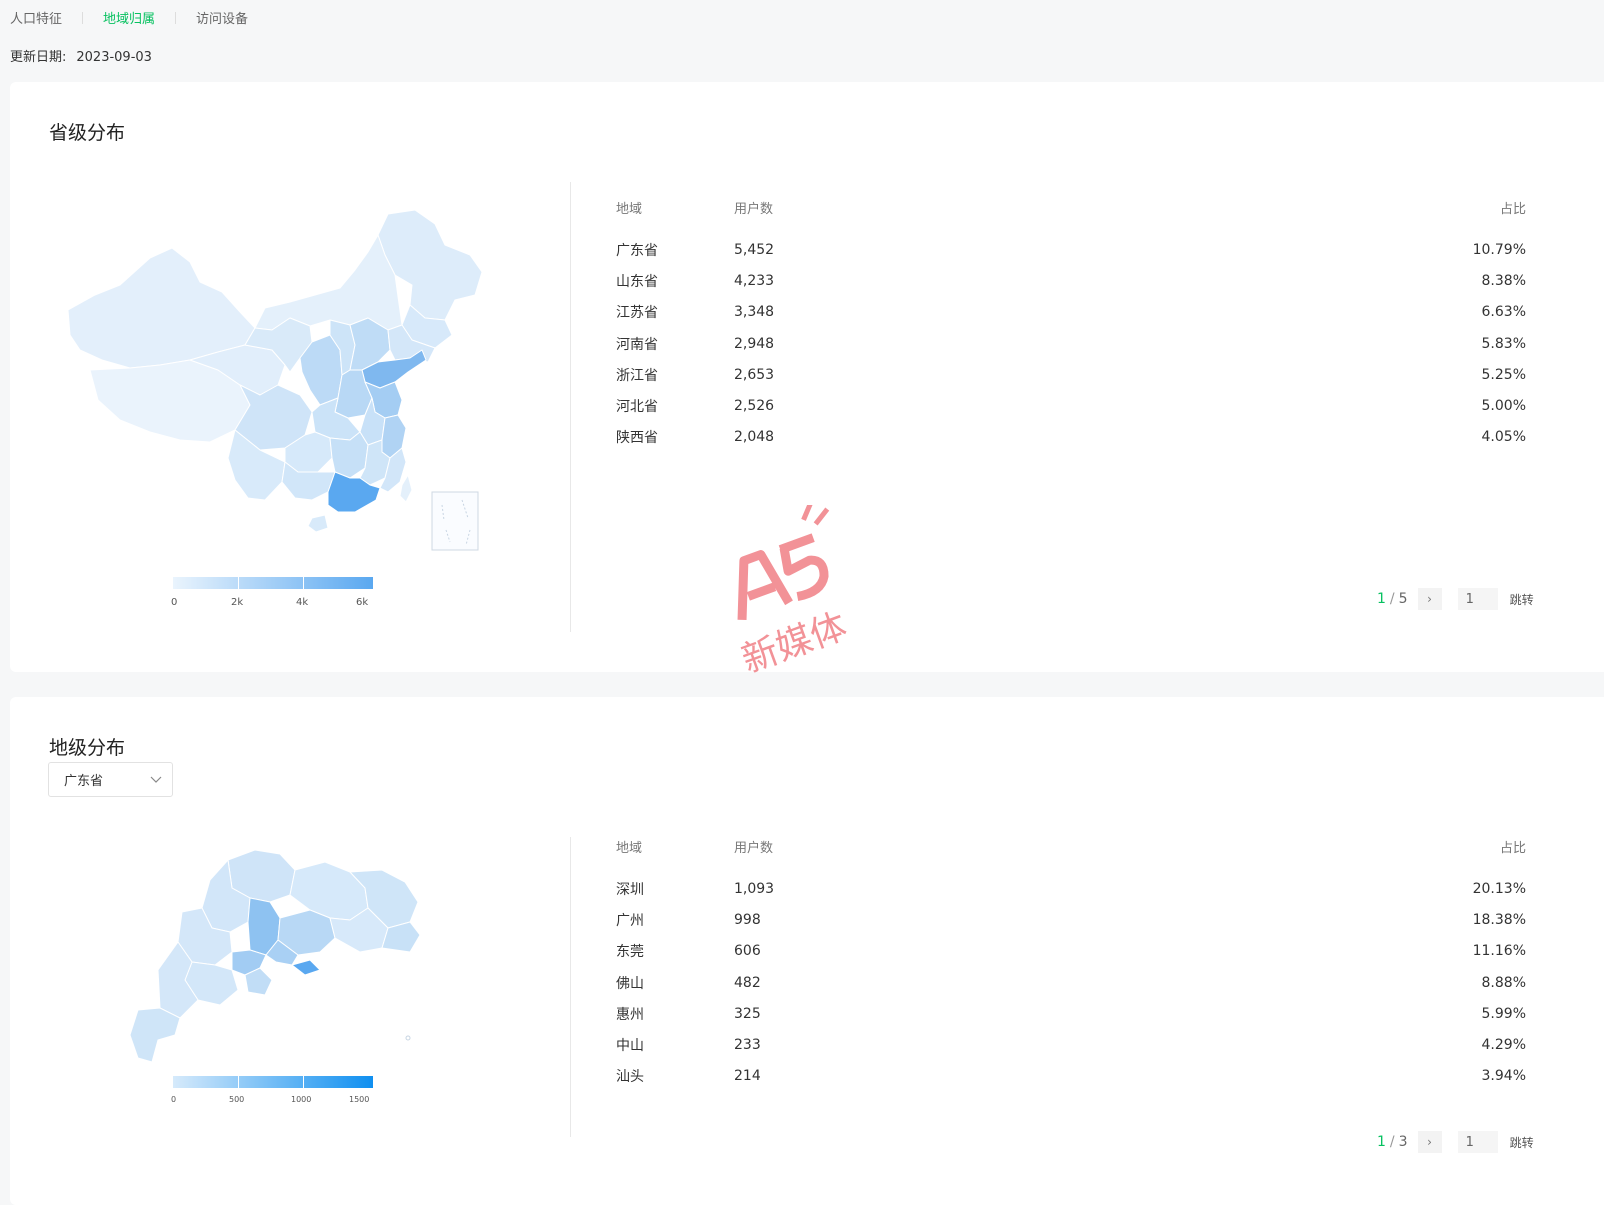 This screenshot has width=1604, height=1205. I want to click on table-row: 陕西省 2,048 4.05%, so click(1071, 437).